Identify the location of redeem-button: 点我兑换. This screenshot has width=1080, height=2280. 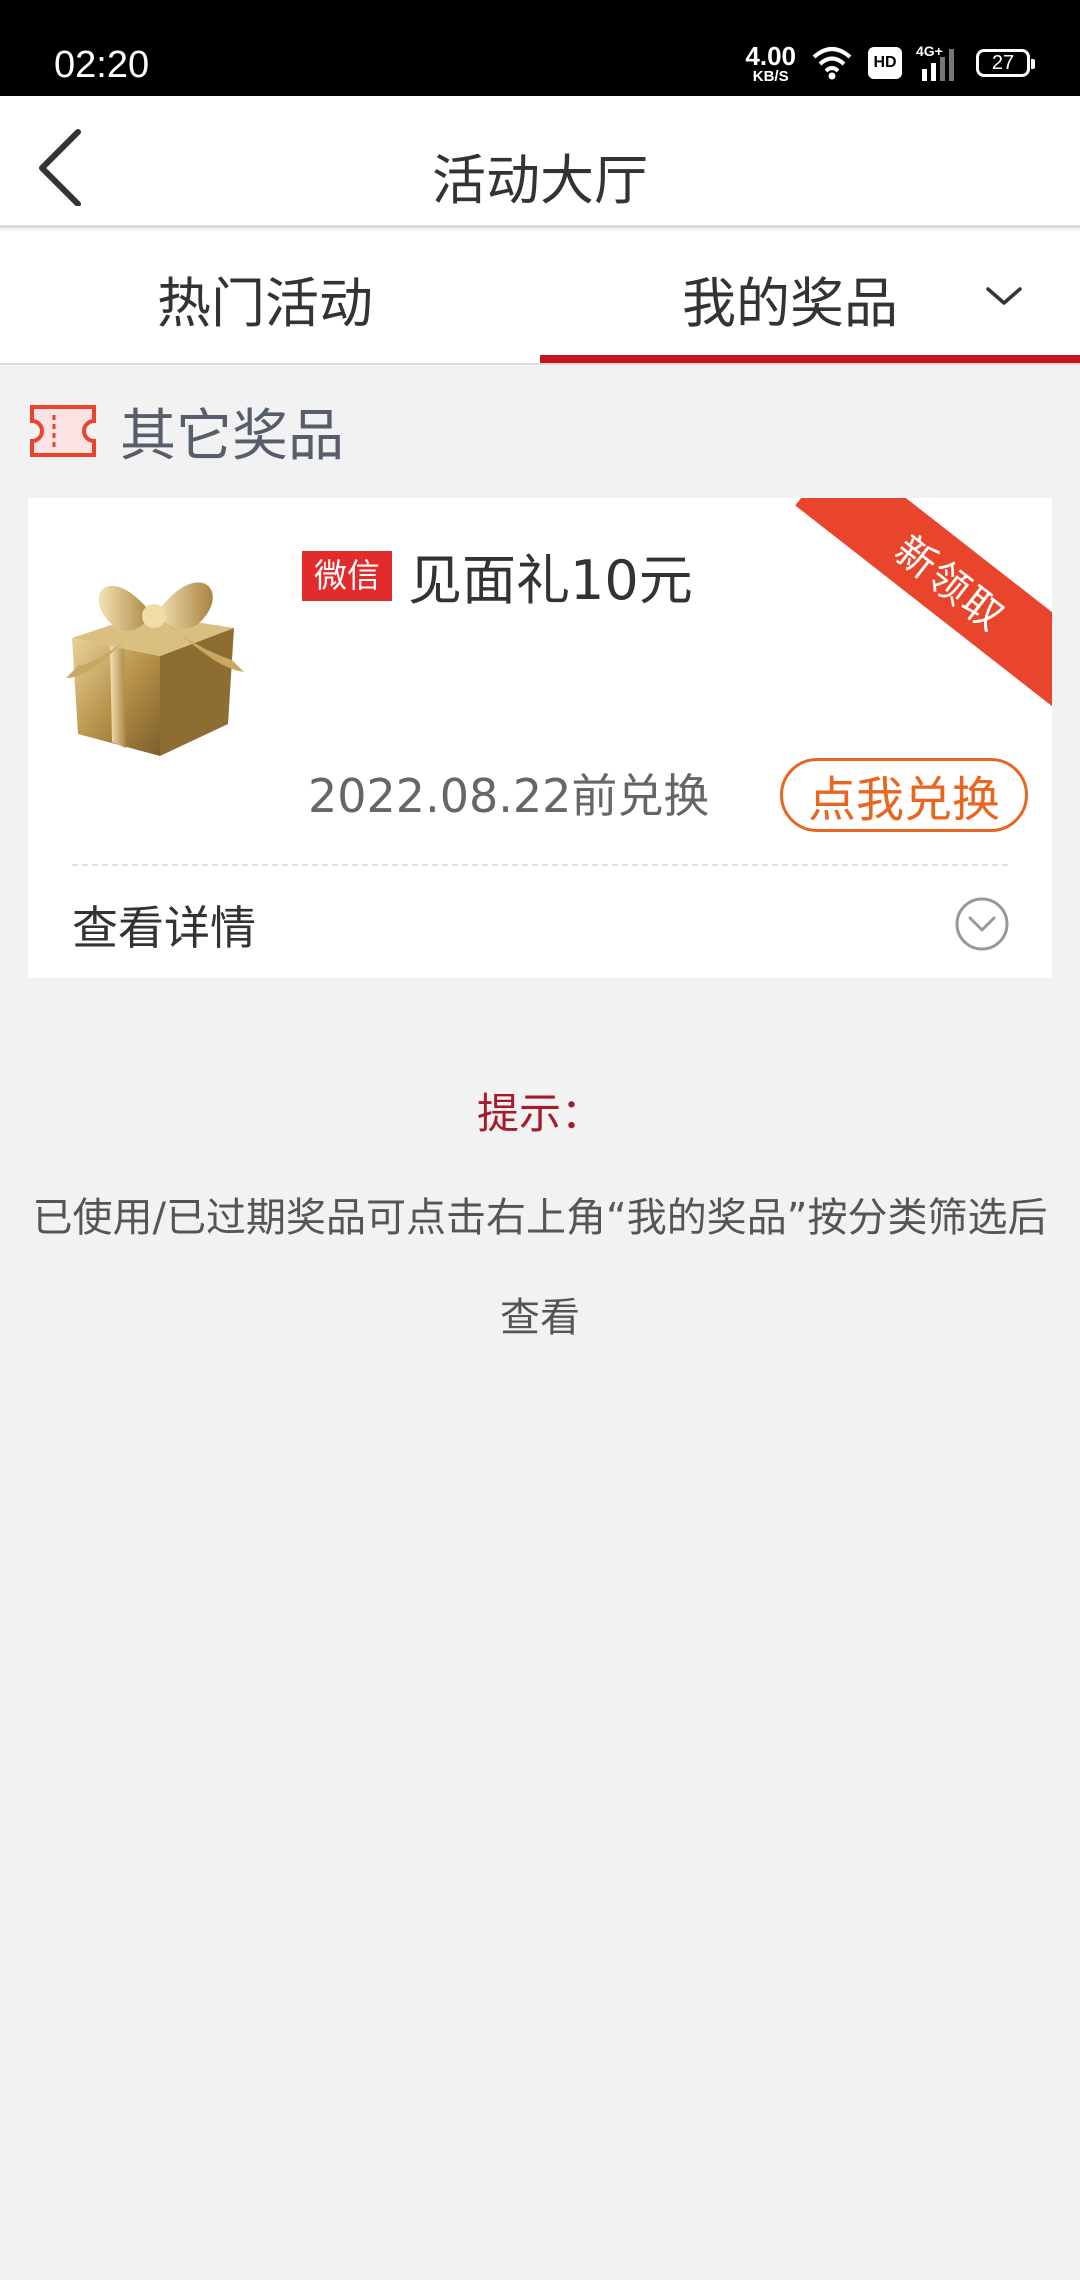
(904, 795).